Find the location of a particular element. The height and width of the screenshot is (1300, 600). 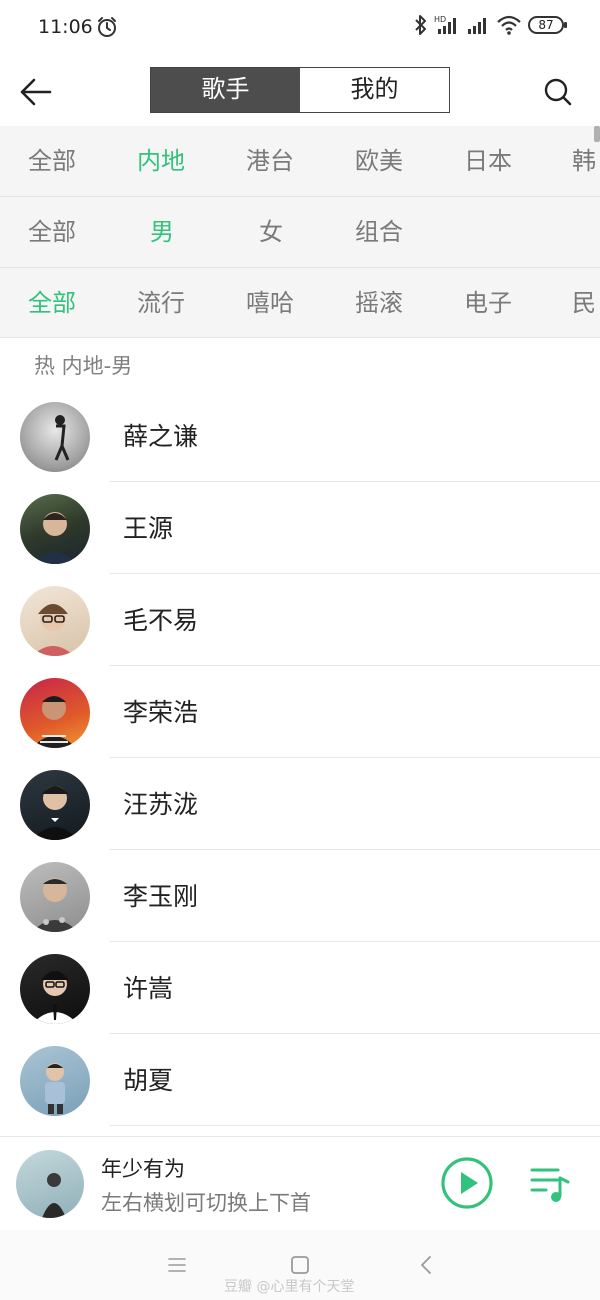

singer-row: 胡夏 is located at coordinates (300, 1080).